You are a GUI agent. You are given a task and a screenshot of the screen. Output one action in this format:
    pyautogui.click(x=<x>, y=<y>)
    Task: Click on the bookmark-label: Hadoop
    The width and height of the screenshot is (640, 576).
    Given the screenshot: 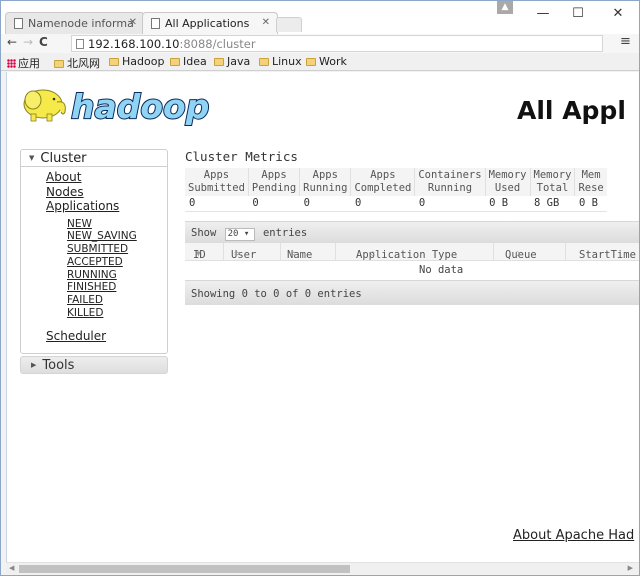 What is the action you would take?
    pyautogui.click(x=143, y=61)
    